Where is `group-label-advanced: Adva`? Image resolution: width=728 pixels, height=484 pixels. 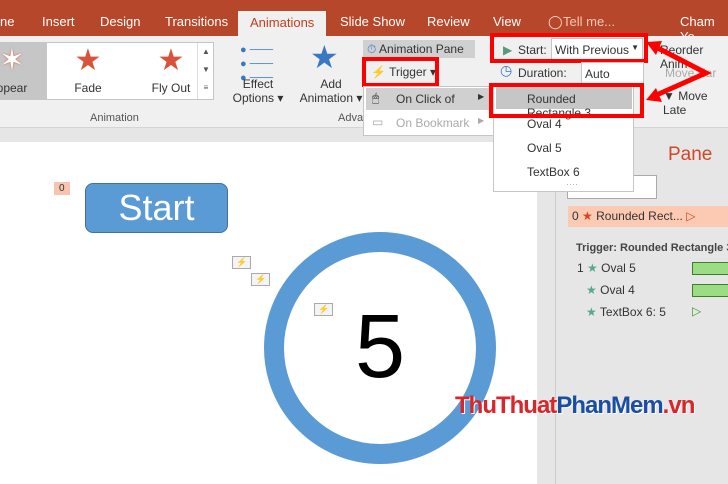 group-label-advanced: Adva is located at coordinates (351, 118).